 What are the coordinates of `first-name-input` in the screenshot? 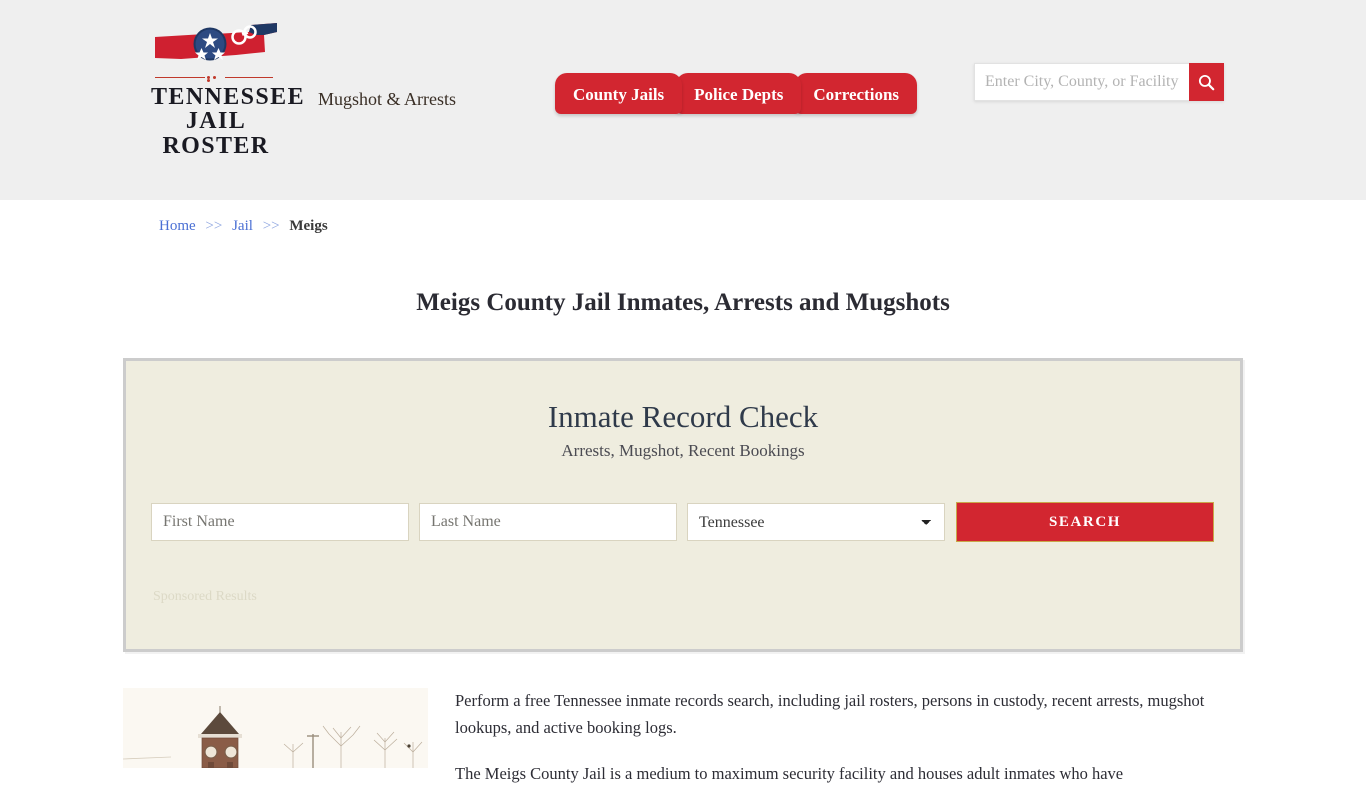 It's located at (280, 522).